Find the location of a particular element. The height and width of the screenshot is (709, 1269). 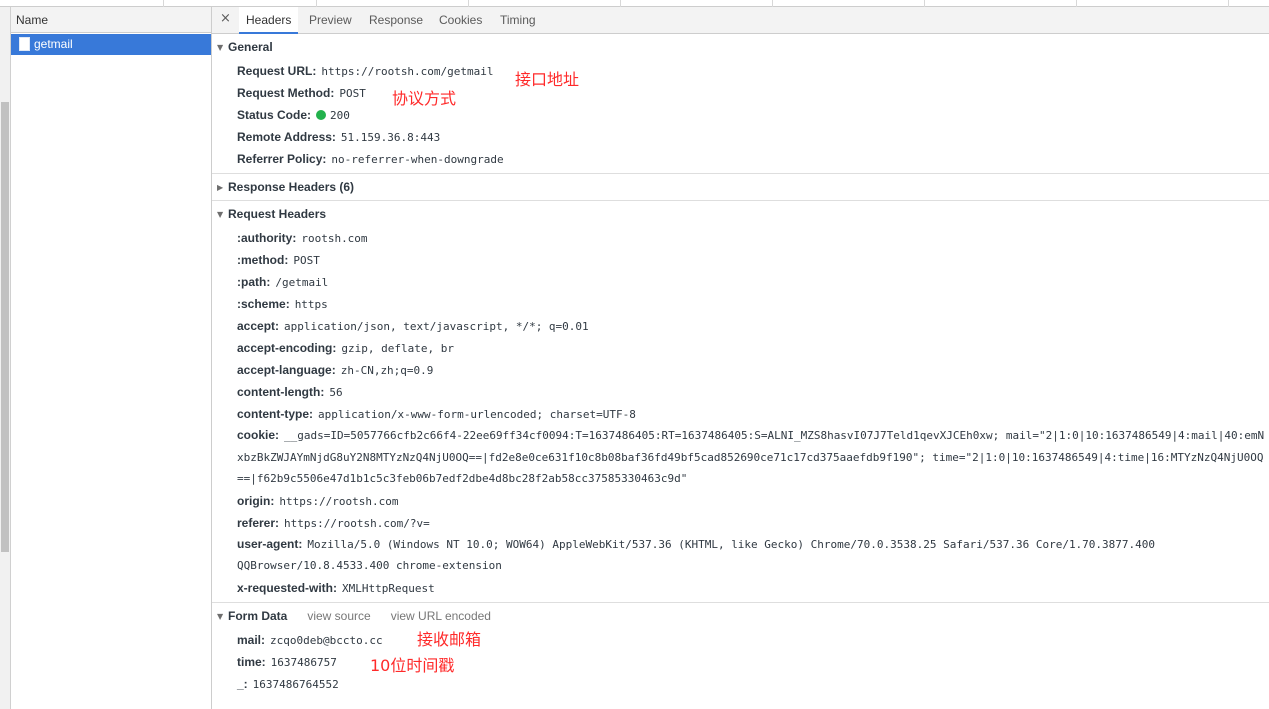

header-key: :scheme: is located at coordinates (263, 304).